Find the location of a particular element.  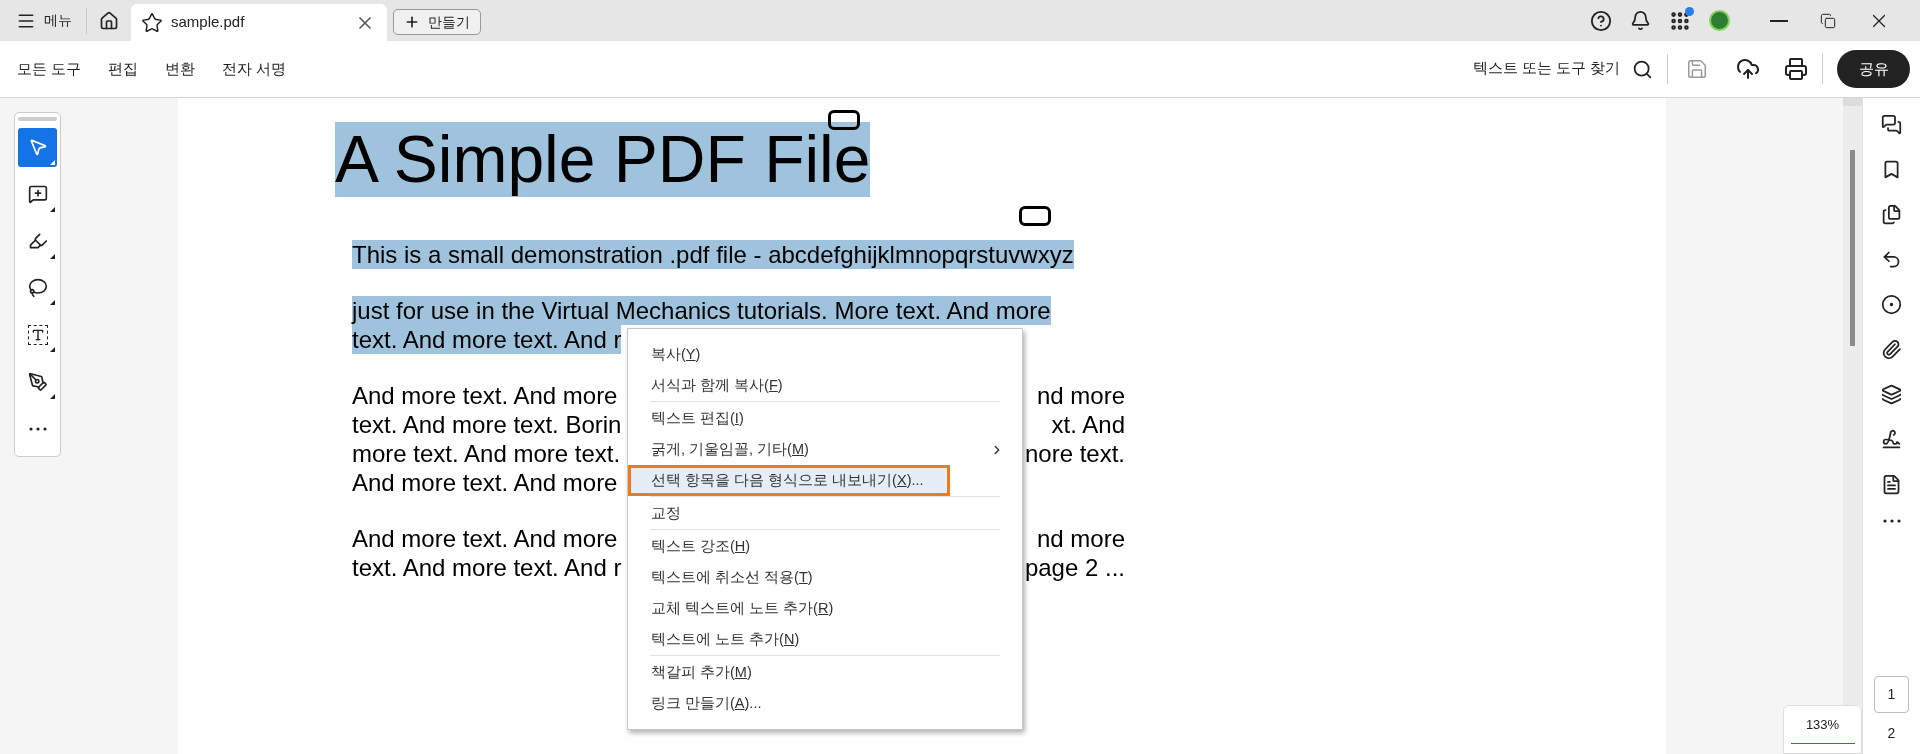

notification-icon is located at coordinates (1640, 20).